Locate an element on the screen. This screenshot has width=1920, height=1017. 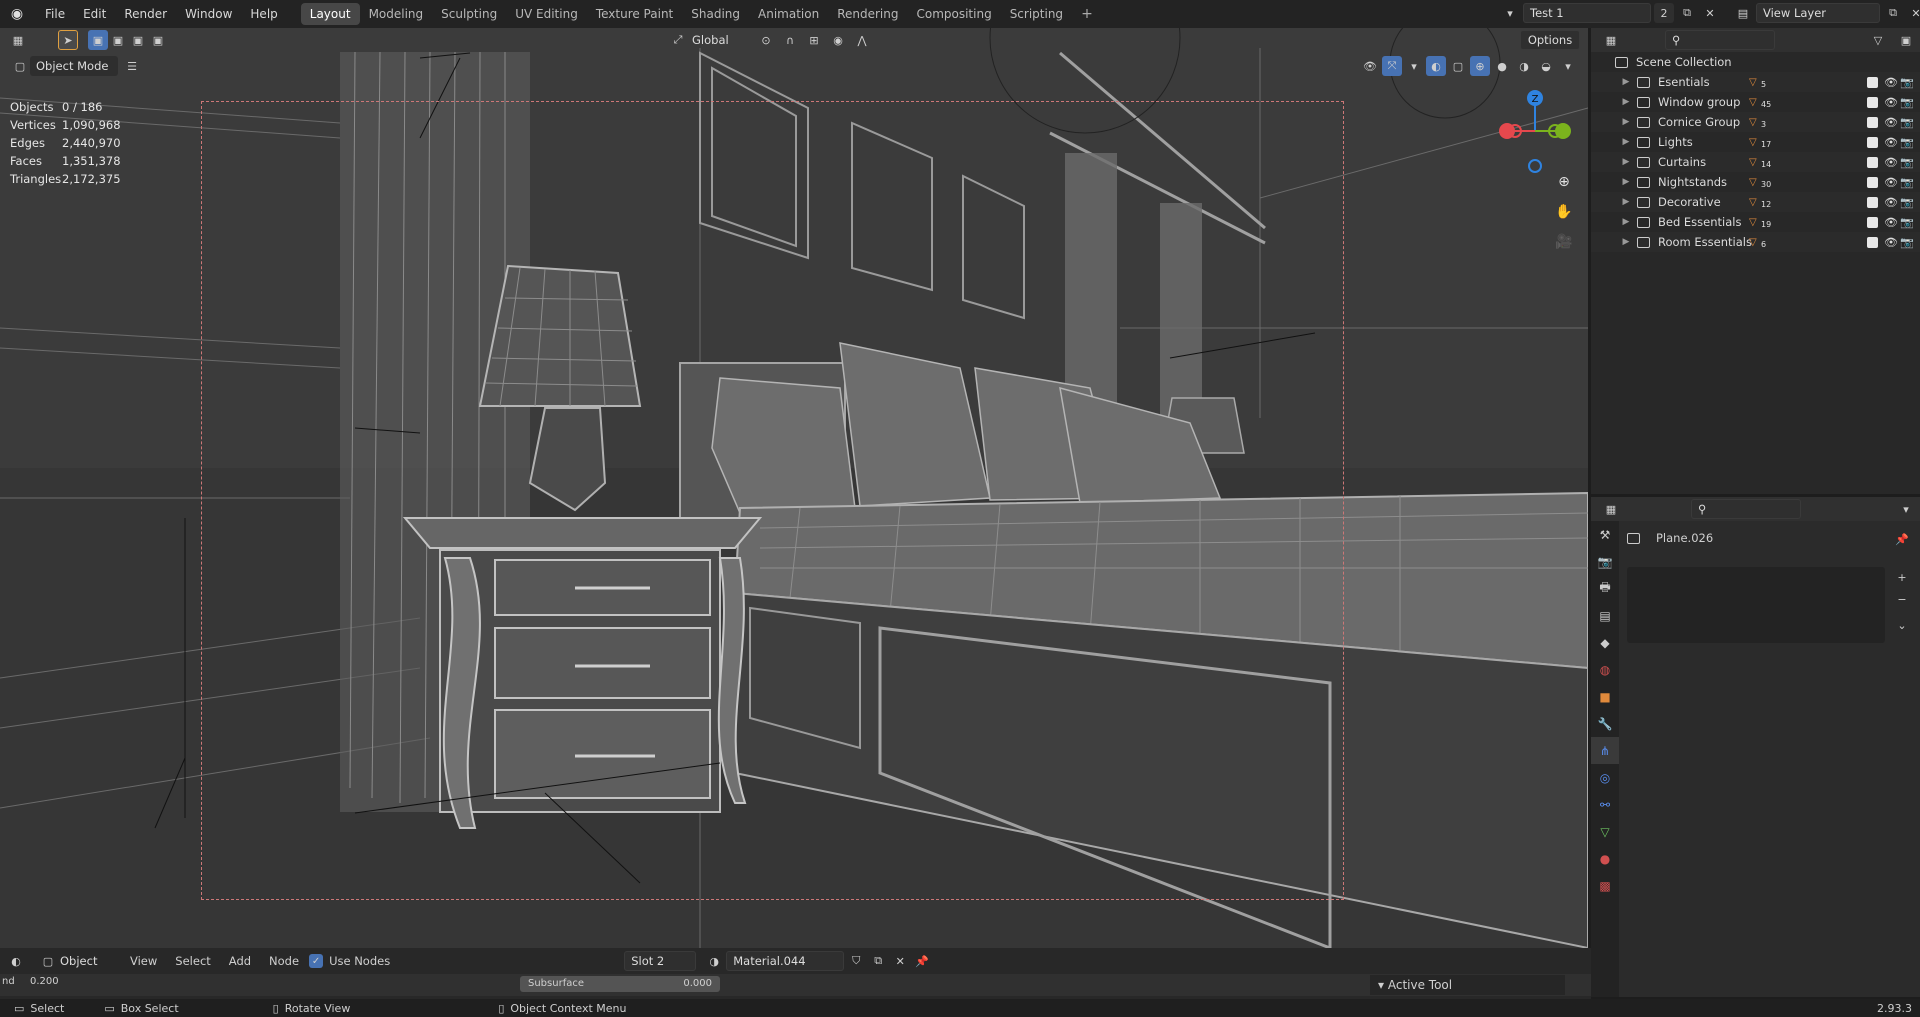
camera-view-icon: 🎥 is located at coordinates (1564, 242).